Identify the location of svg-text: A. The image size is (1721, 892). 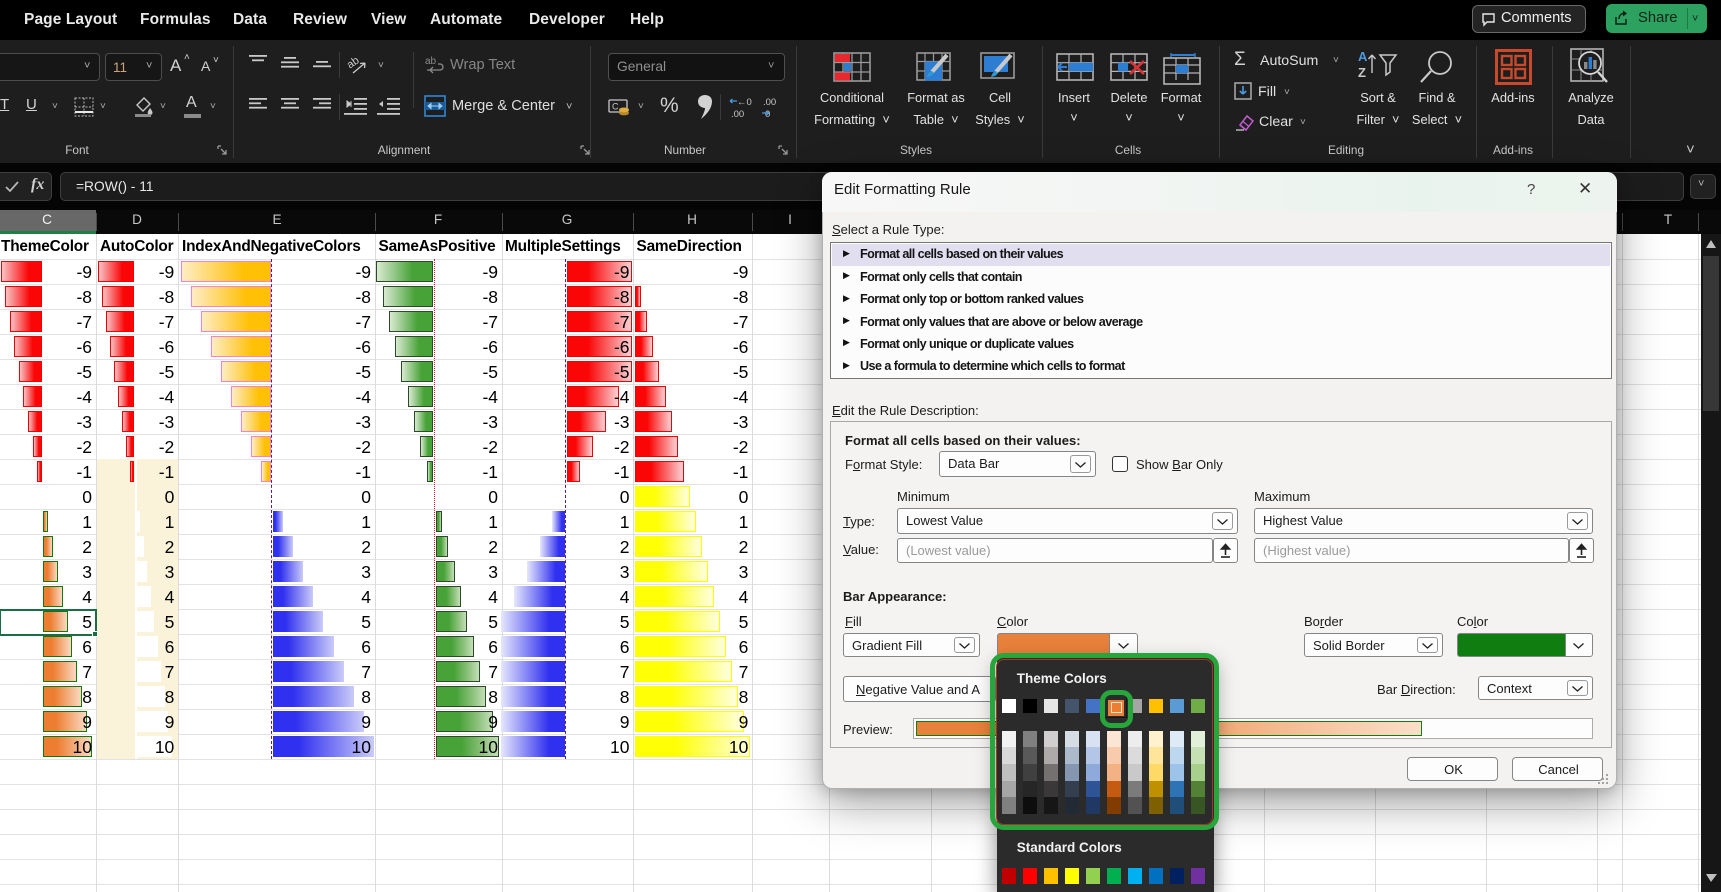
(1363, 56).